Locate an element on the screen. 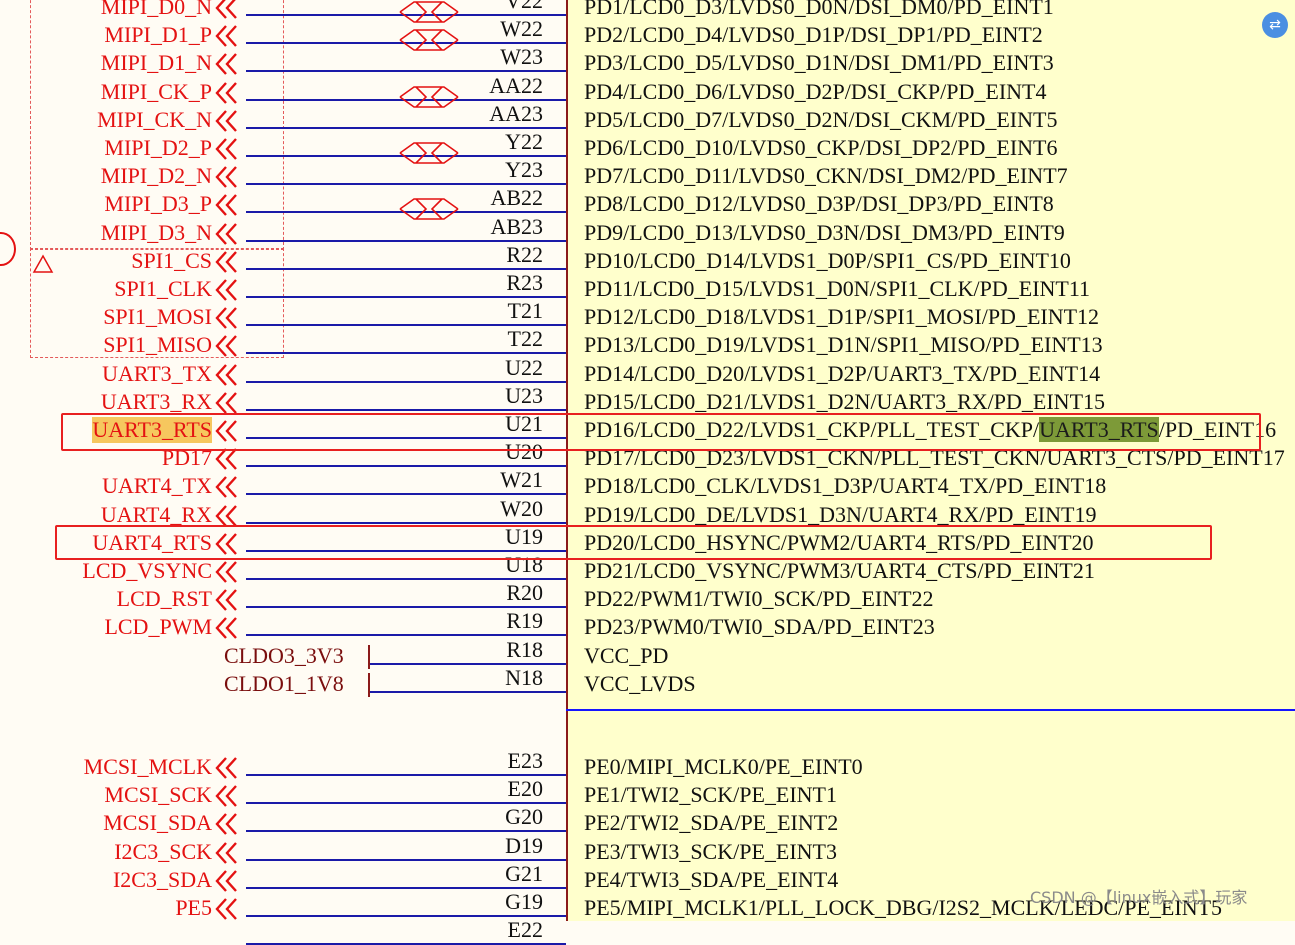  net-label: MIPI_D1_P is located at coordinates (158, 35).